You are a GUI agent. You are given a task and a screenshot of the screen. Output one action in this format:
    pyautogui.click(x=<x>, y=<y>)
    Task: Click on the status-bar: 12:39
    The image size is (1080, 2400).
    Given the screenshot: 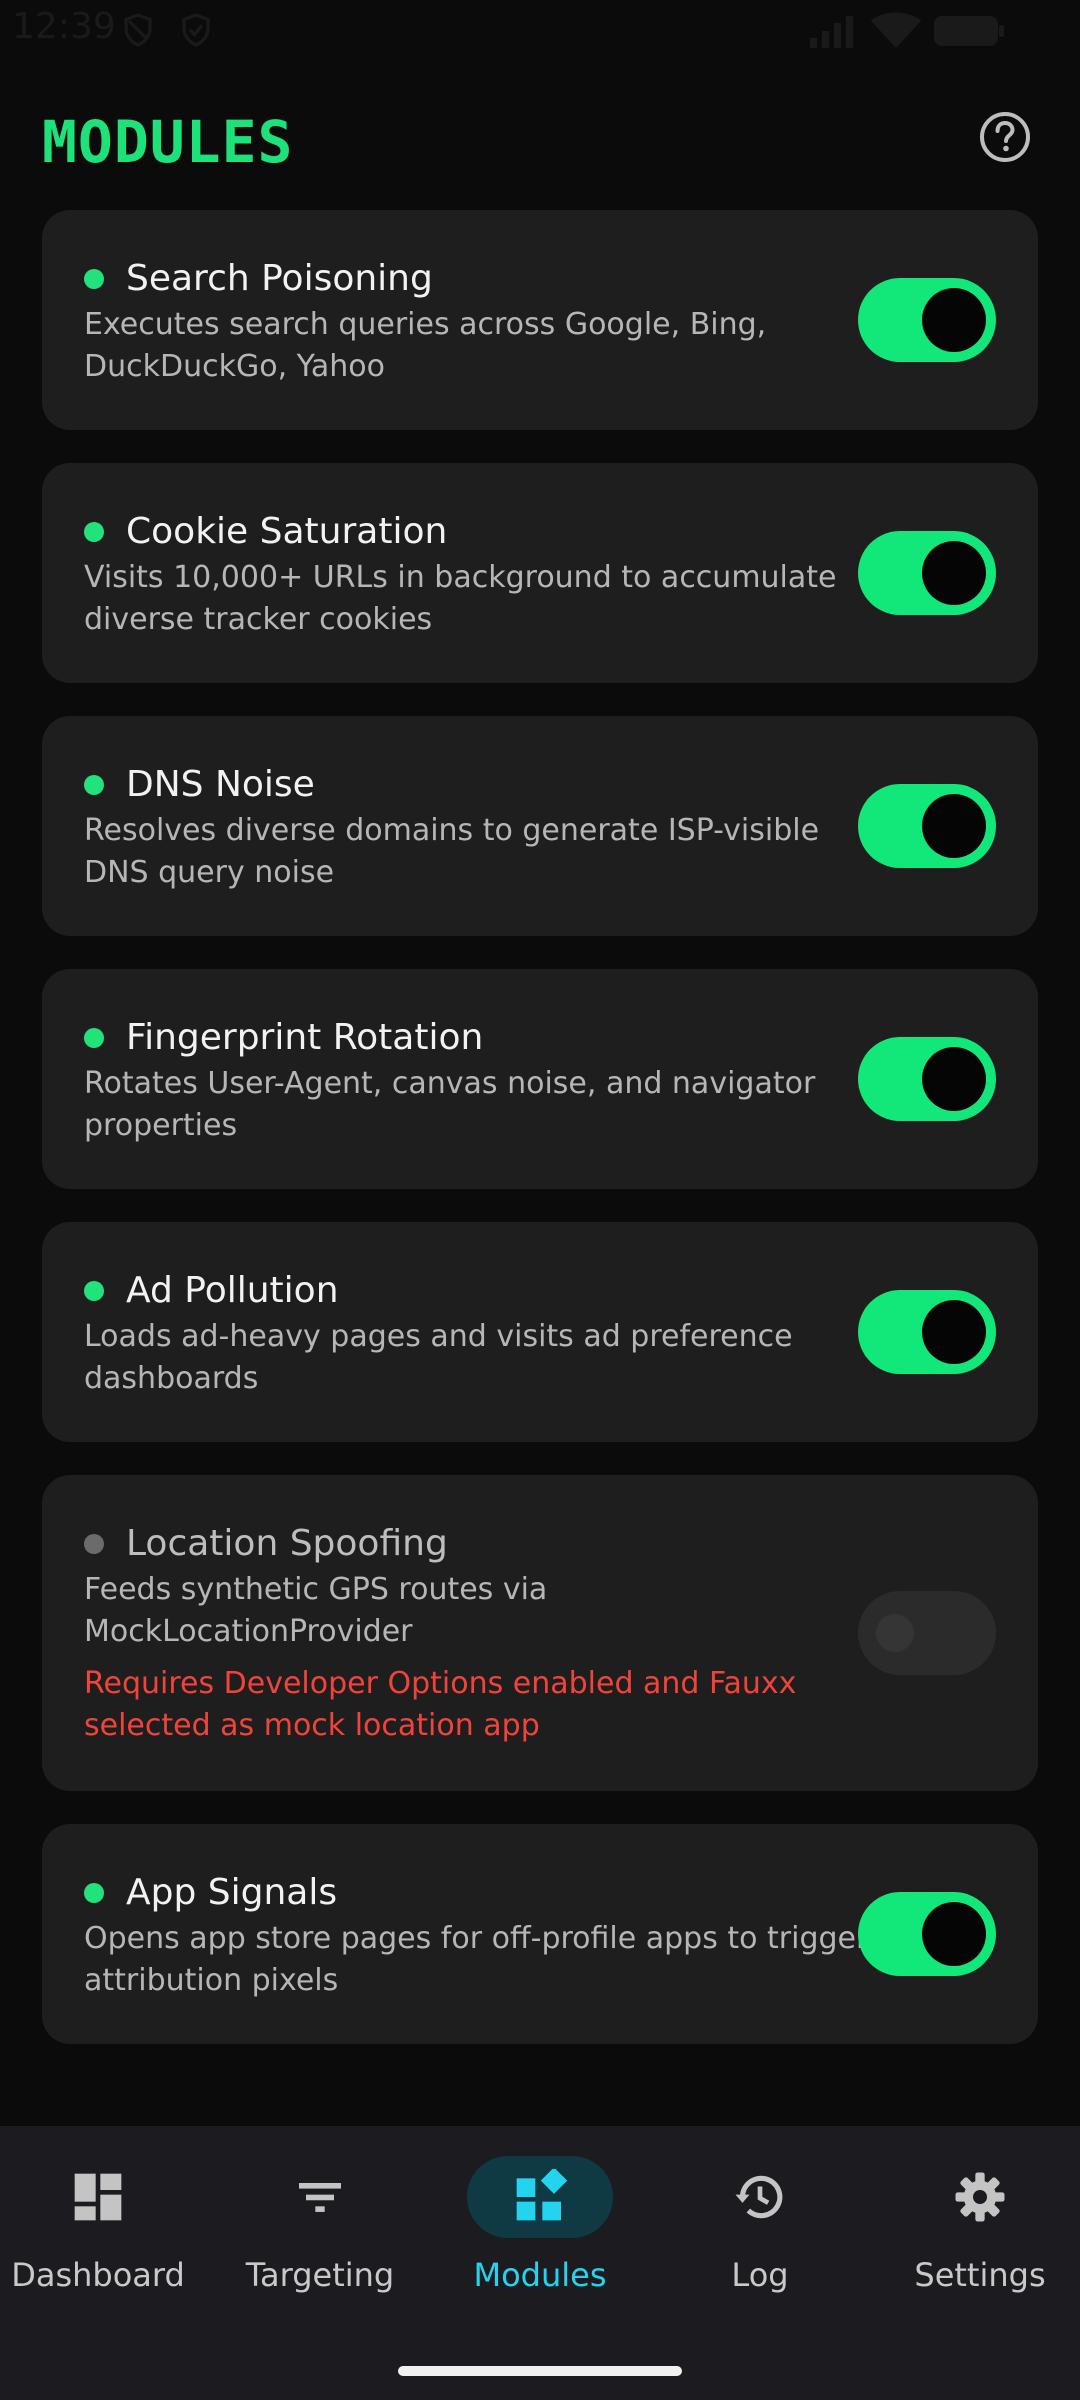 What is the action you would take?
    pyautogui.click(x=540, y=30)
    